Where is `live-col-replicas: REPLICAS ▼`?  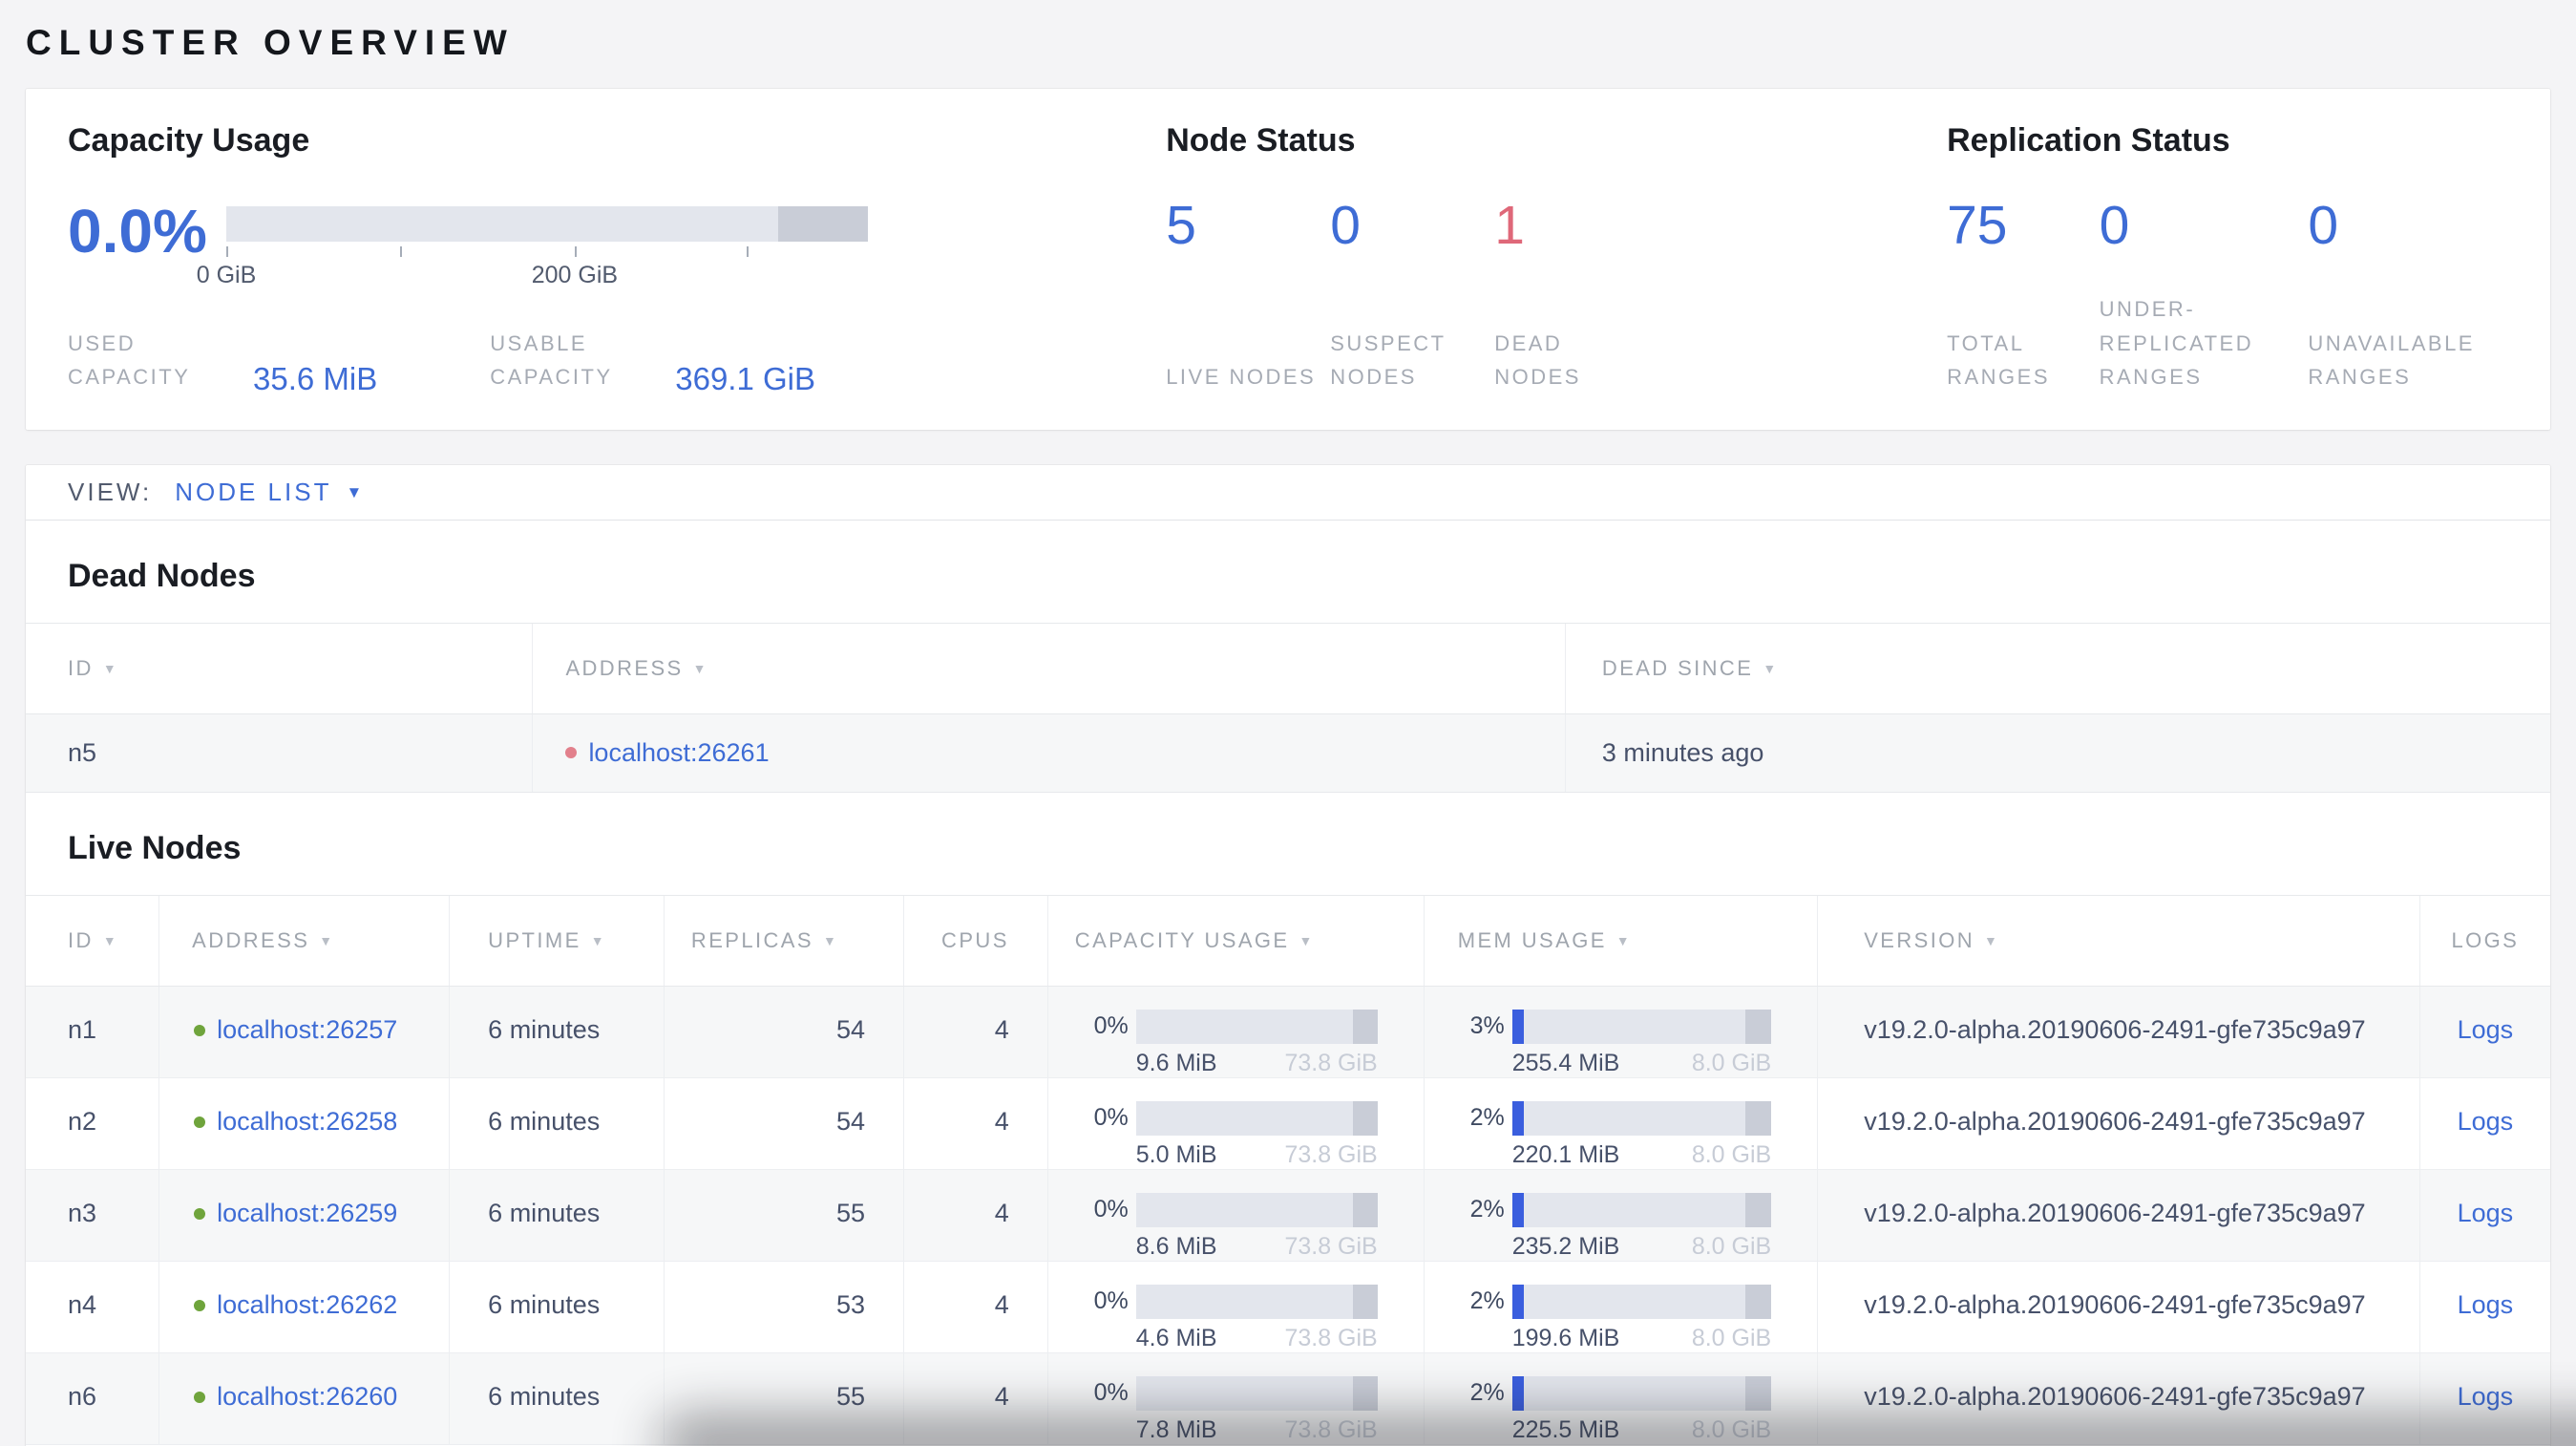
live-col-replicas: REPLICAS ▼ is located at coordinates (785, 940).